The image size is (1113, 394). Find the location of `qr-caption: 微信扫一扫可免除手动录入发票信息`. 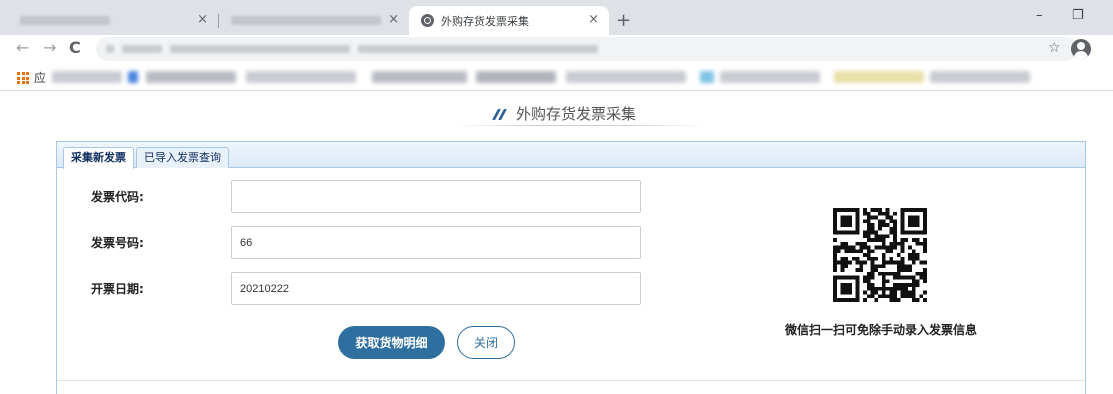

qr-caption: 微信扫一扫可免除手动录入发票信息 is located at coordinates (880, 330).